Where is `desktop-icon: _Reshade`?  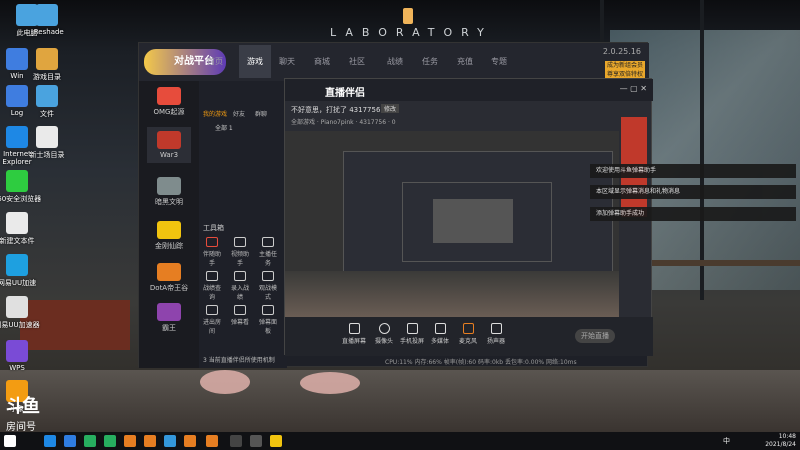
desktop-icon: _Reshade is located at coordinates (47, 20).